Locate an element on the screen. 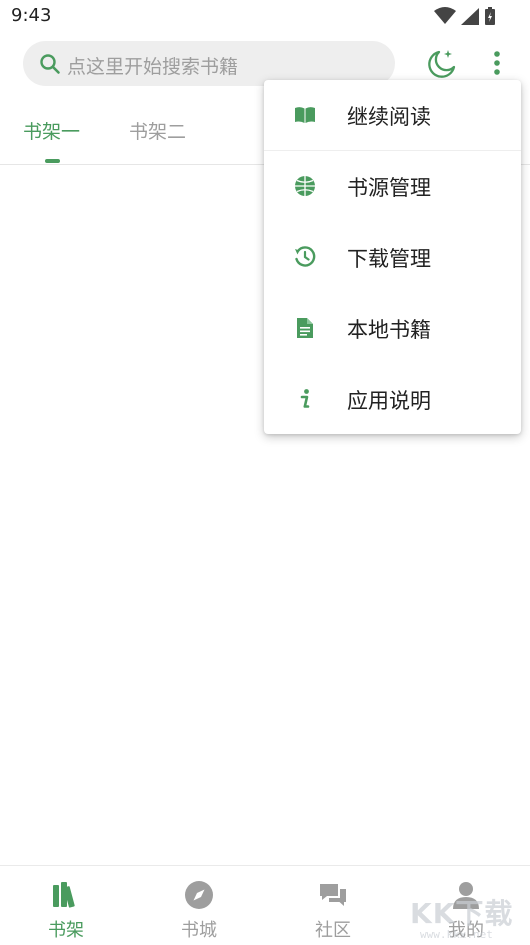  nav-label: 书架 is located at coordinates (66, 930).